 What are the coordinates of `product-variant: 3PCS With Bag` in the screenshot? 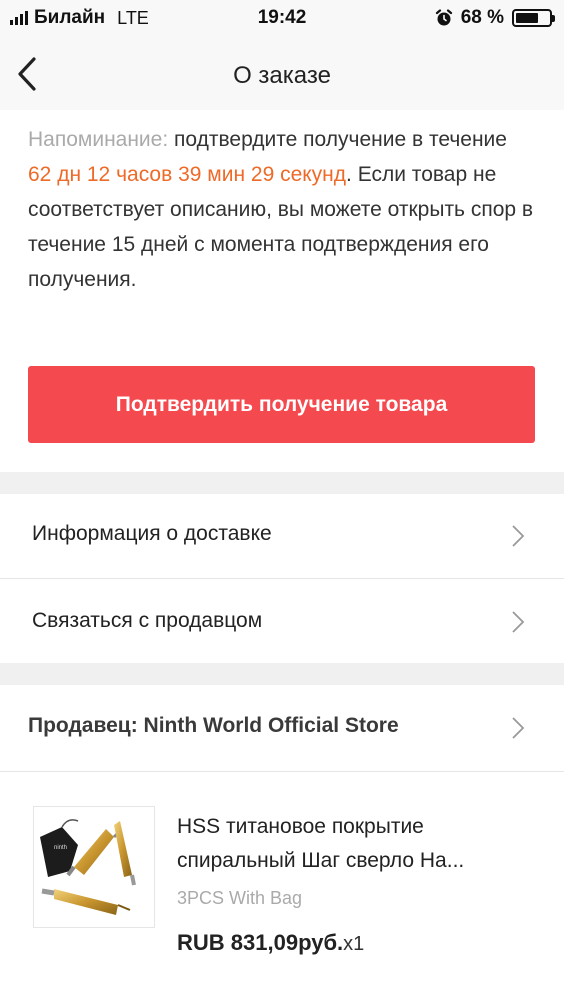 It's located at (240, 898).